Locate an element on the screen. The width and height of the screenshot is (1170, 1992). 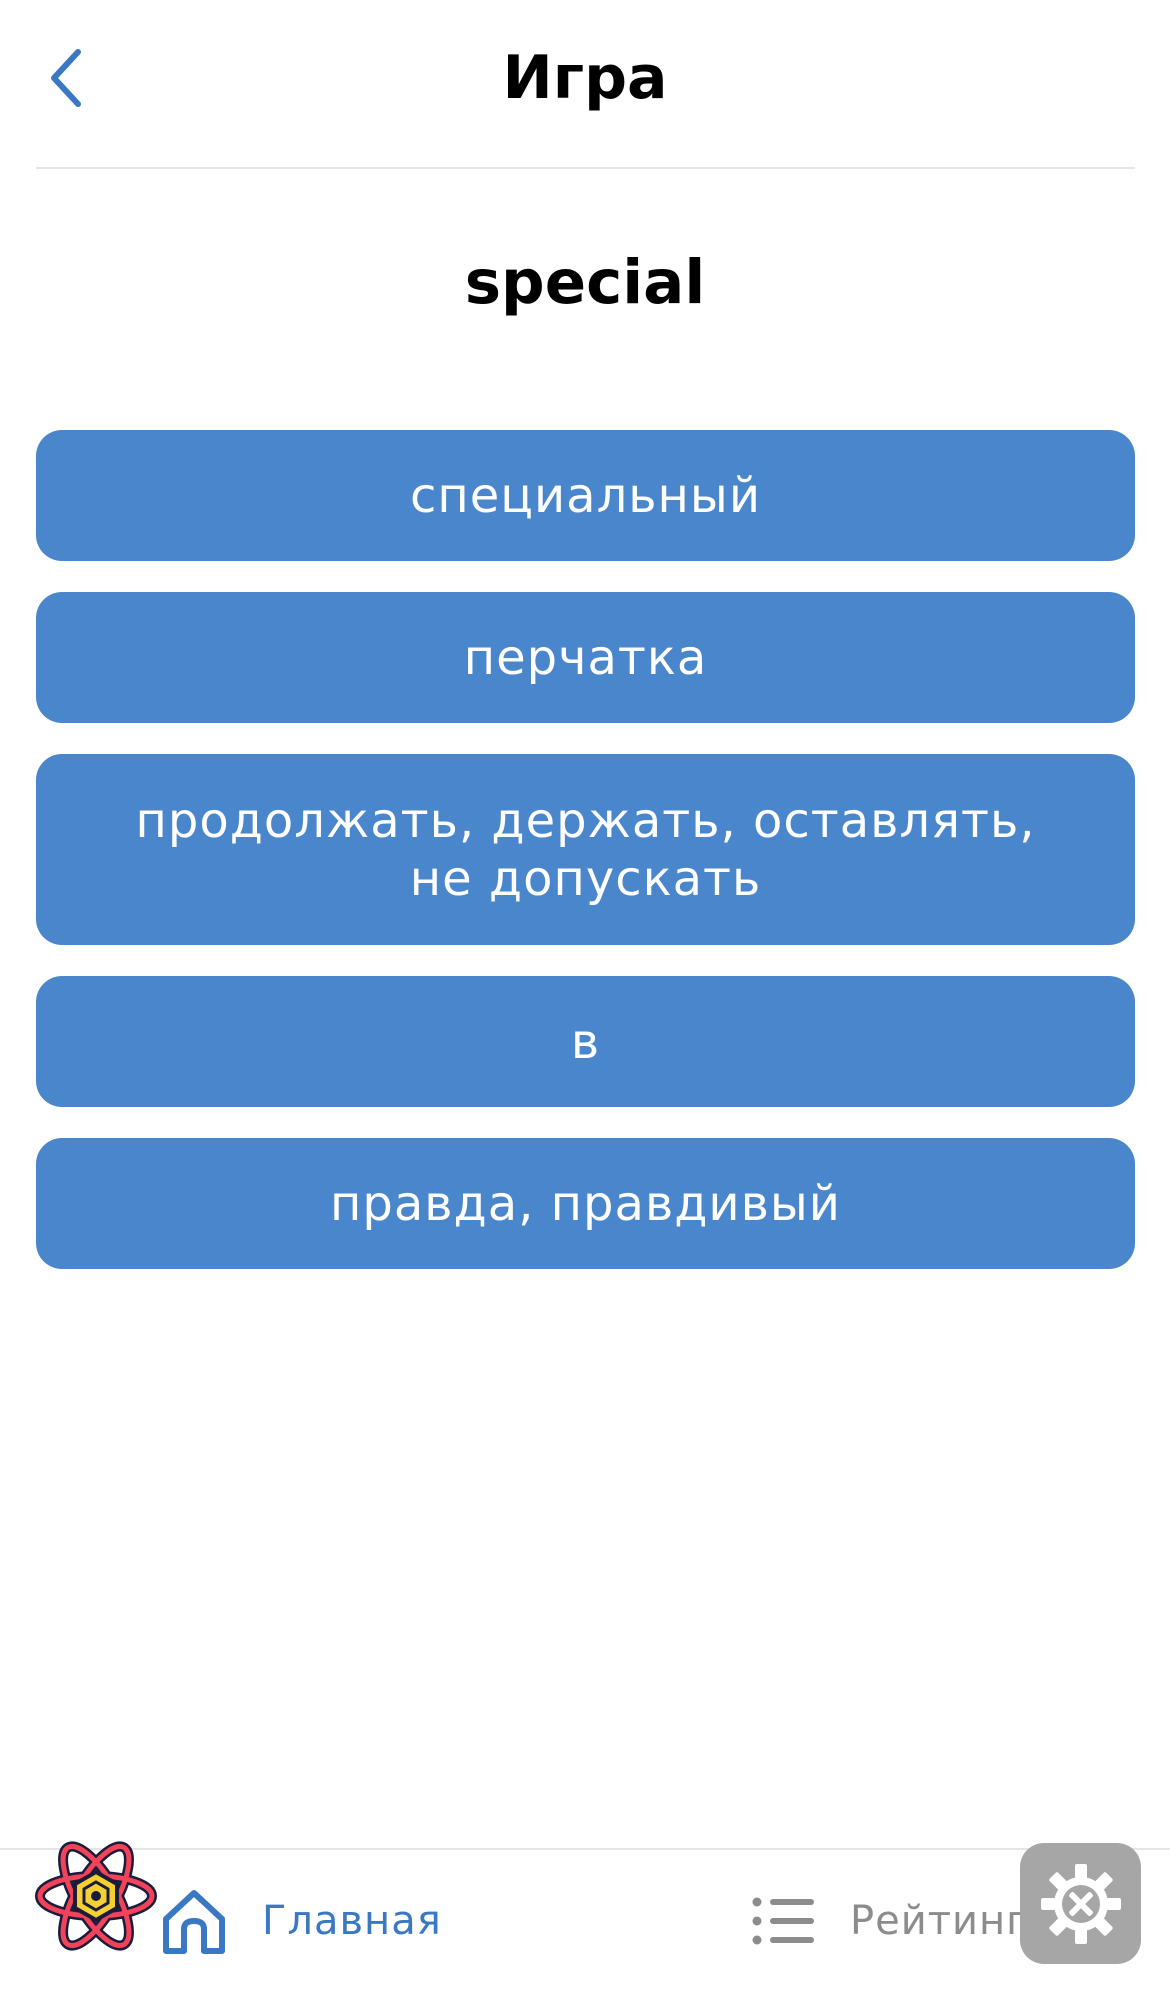
tab-home: Главная is located at coordinates (301, 1921).